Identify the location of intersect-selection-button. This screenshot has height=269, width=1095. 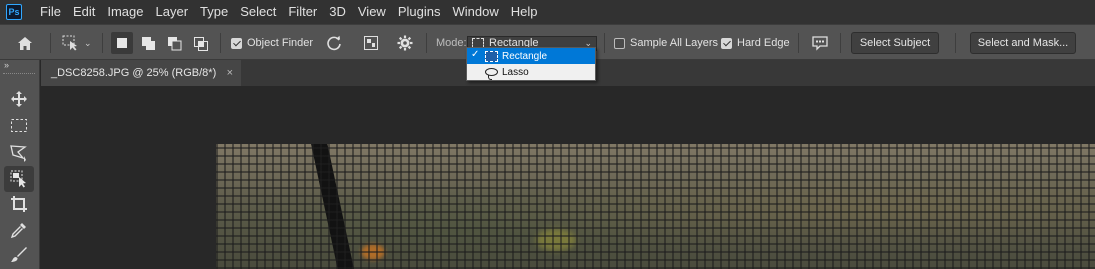
(201, 43).